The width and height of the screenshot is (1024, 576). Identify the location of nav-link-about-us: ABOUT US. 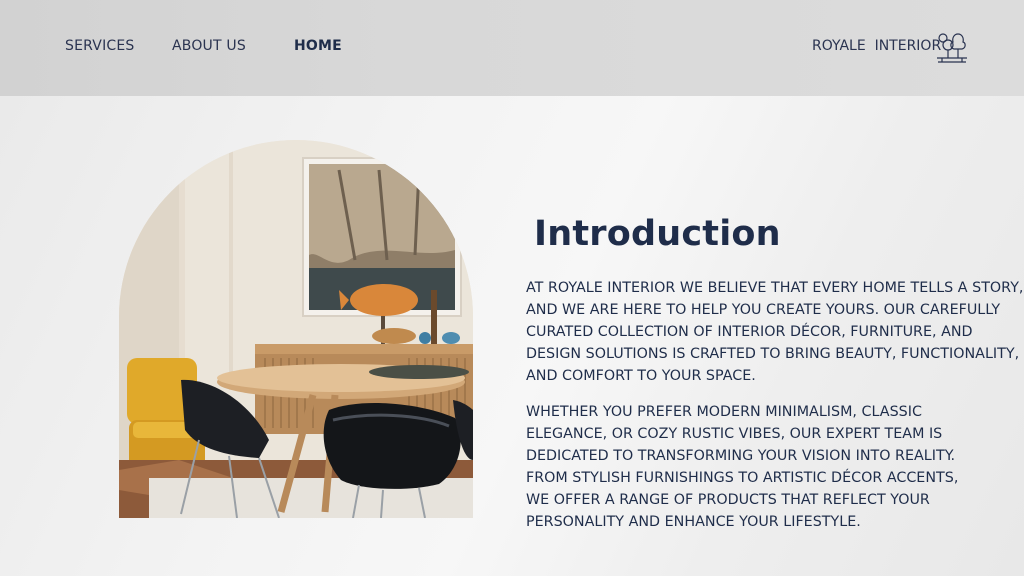
(209, 46).